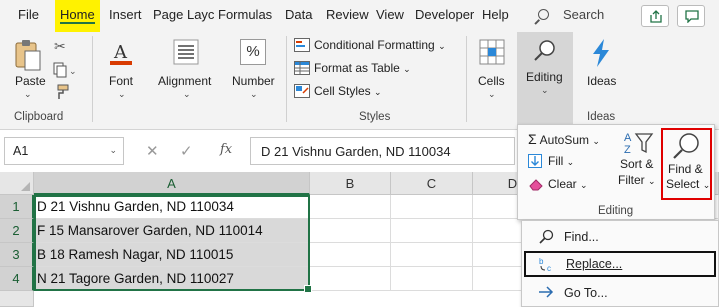  What do you see at coordinates (122, 69) in the screenshot?
I see `font-button: A Font ⌄` at bounding box center [122, 69].